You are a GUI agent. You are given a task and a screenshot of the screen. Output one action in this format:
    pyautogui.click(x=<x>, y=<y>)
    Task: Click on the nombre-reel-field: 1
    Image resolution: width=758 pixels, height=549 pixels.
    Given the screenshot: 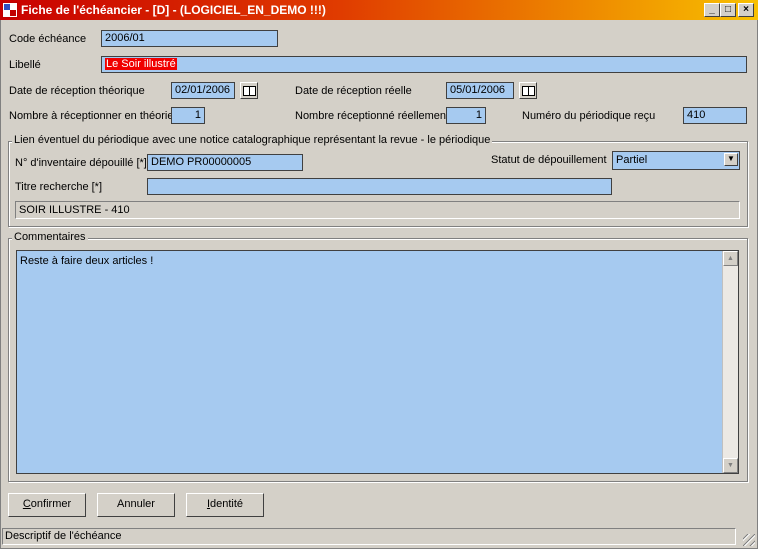 What is the action you would take?
    pyautogui.click(x=466, y=115)
    